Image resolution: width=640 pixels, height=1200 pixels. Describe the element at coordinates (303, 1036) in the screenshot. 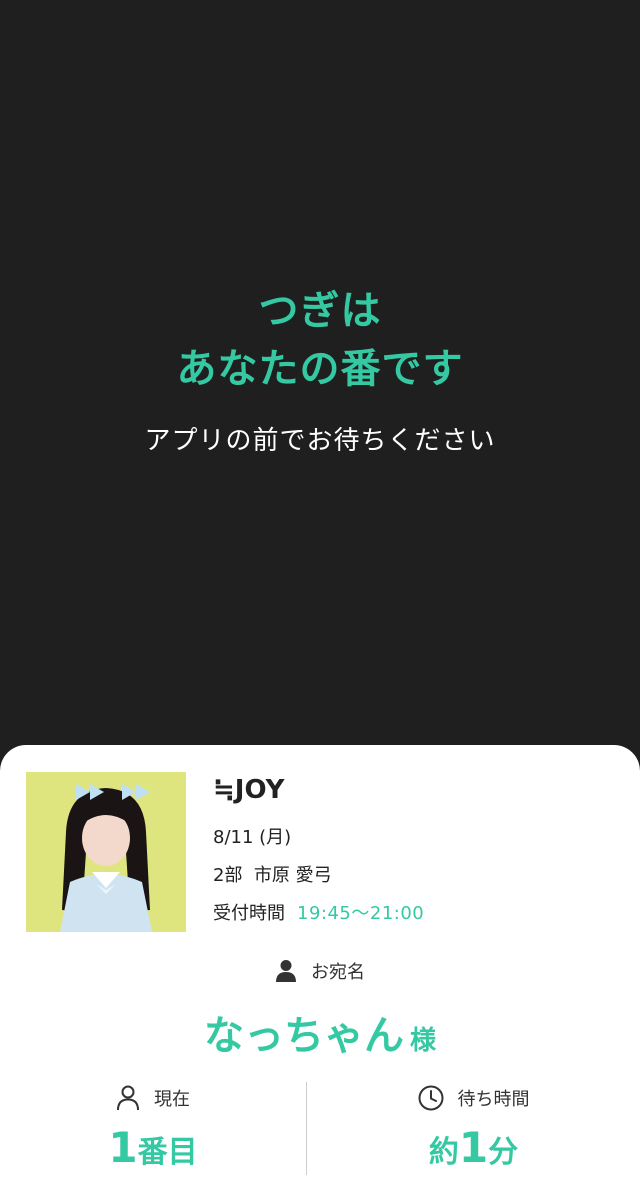

I see `addressee-name: なっちゃん` at that location.